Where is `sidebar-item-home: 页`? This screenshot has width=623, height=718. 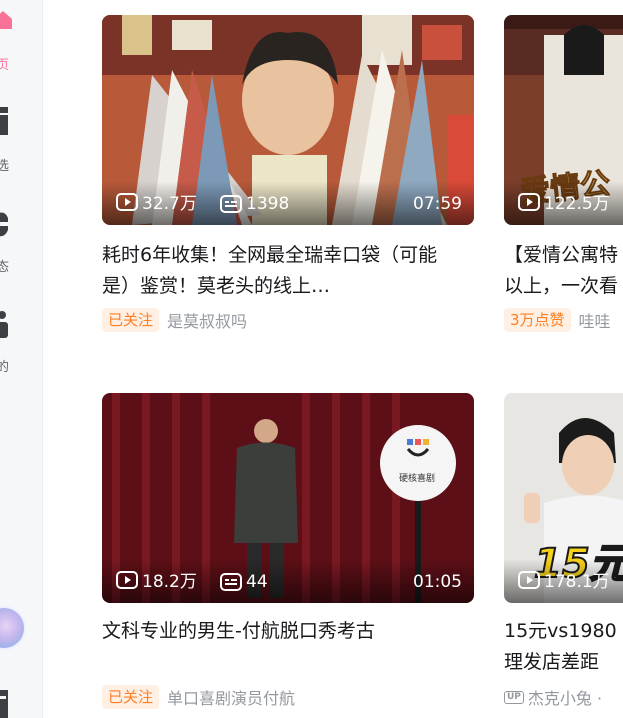 sidebar-item-home: 页 is located at coordinates (21, 40).